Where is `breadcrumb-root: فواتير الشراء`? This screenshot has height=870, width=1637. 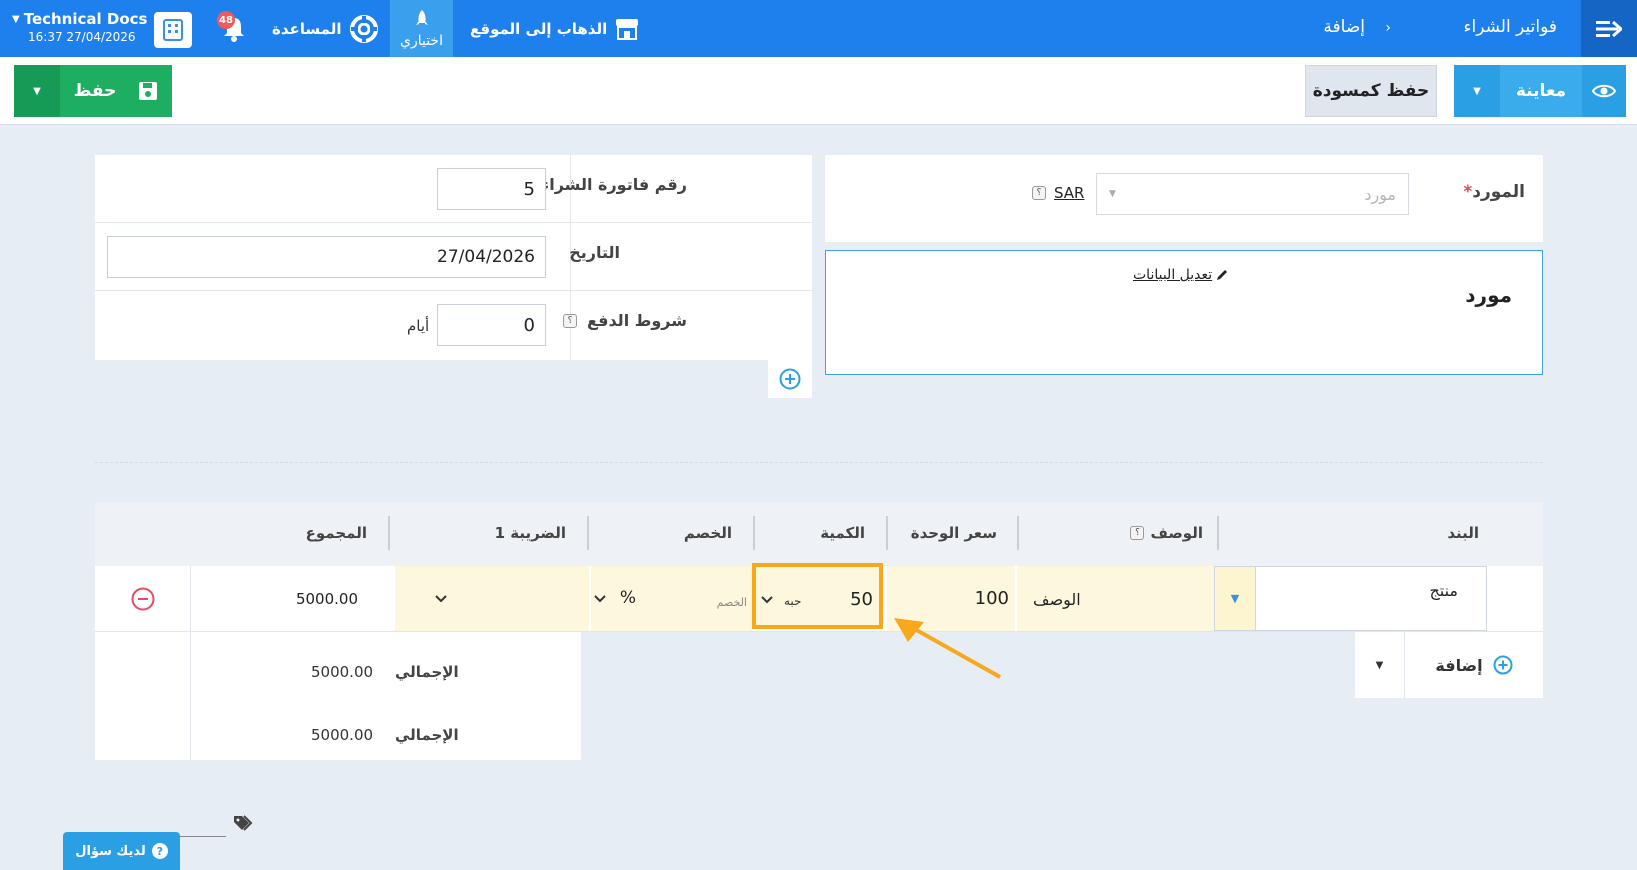
breadcrumb-root: فواتير الشراء is located at coordinates (1510, 27).